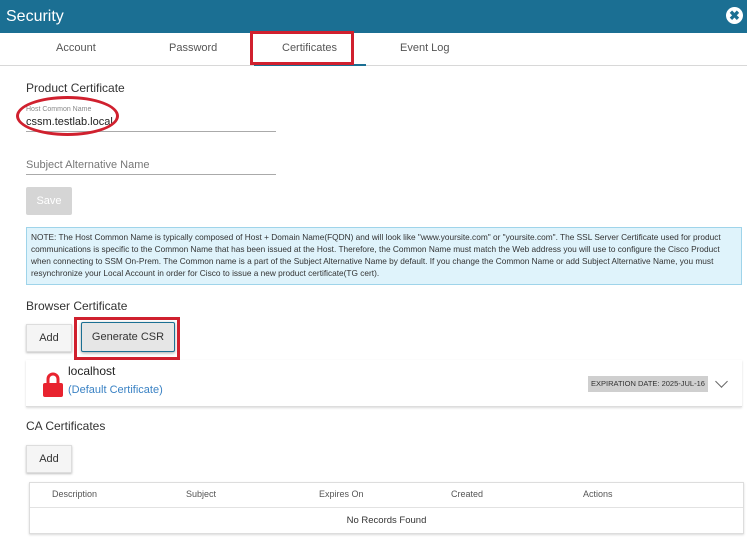 This screenshot has height=538, width=747. I want to click on certificates-tab-highlight, so click(302, 48).